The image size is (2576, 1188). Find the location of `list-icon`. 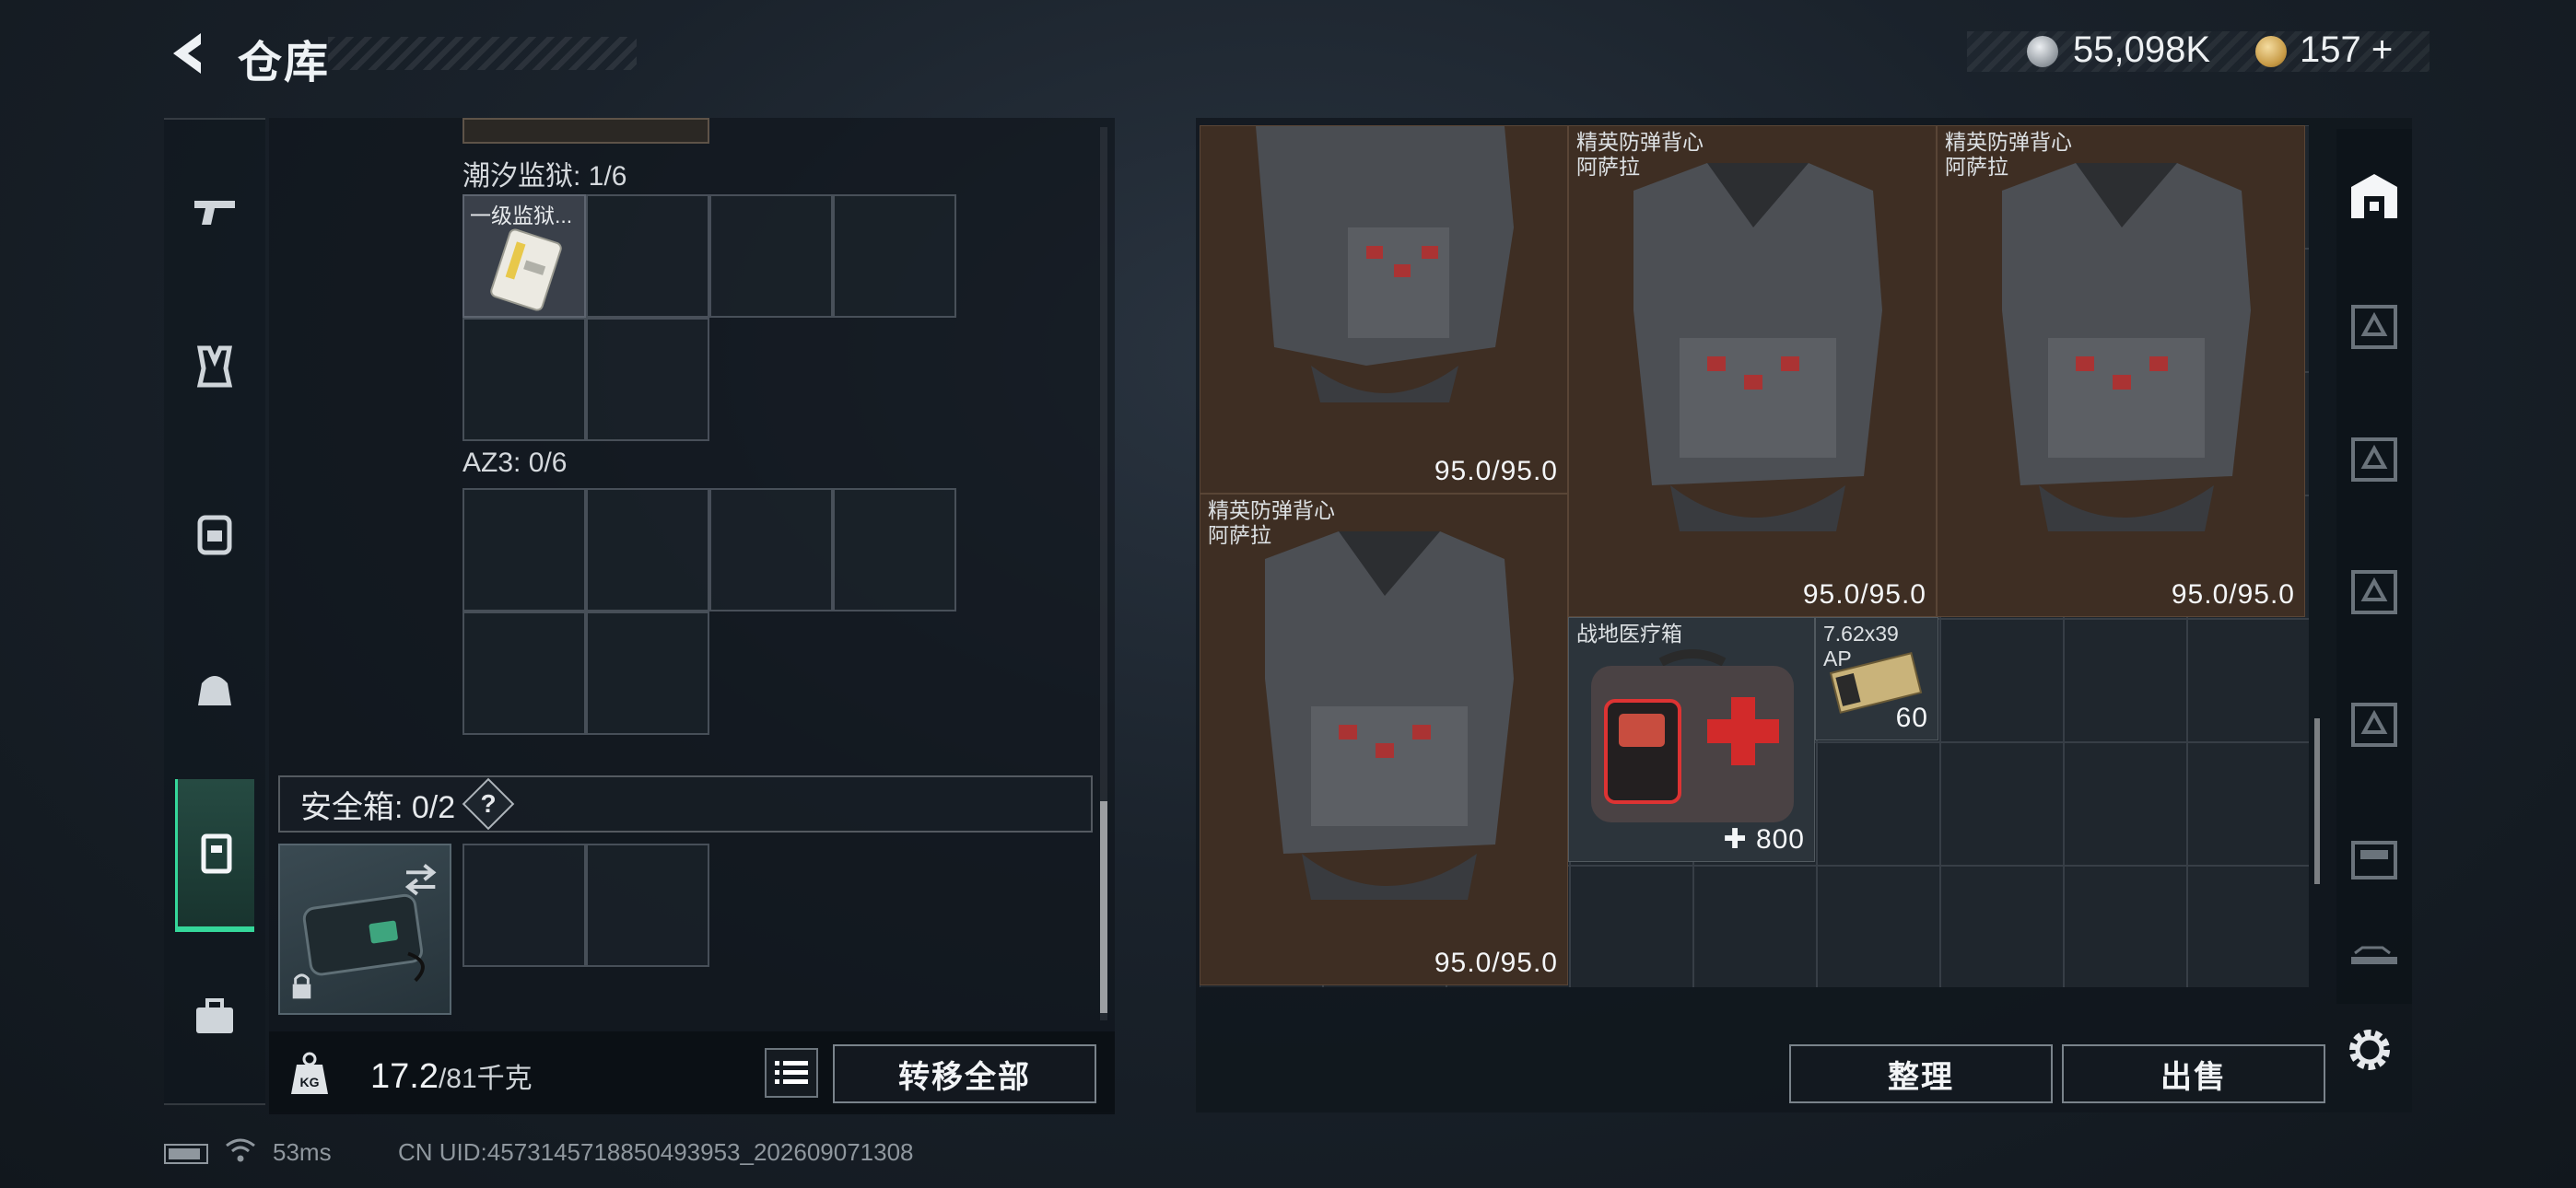

list-icon is located at coordinates (791, 1072).